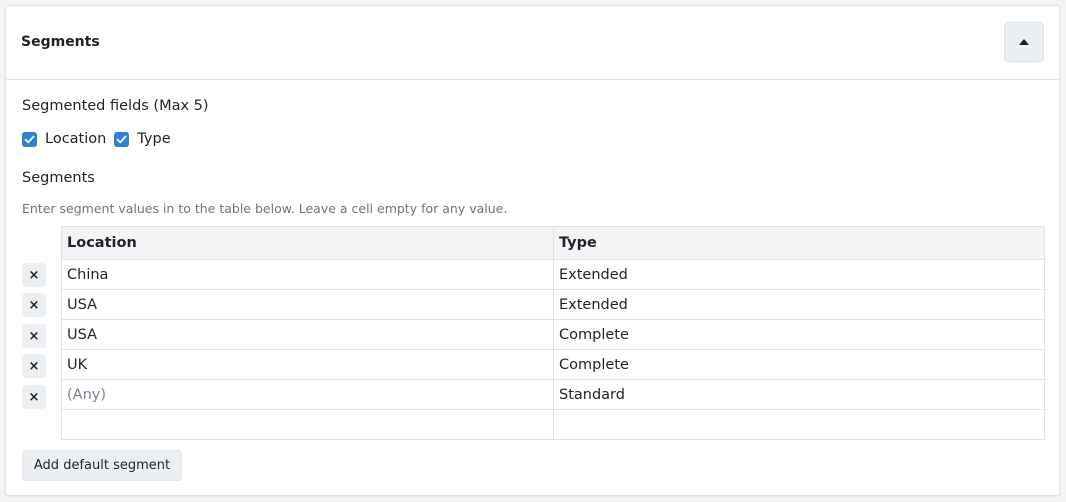  I want to click on segmented-fields-checkboxes: Location Type, so click(100, 139).